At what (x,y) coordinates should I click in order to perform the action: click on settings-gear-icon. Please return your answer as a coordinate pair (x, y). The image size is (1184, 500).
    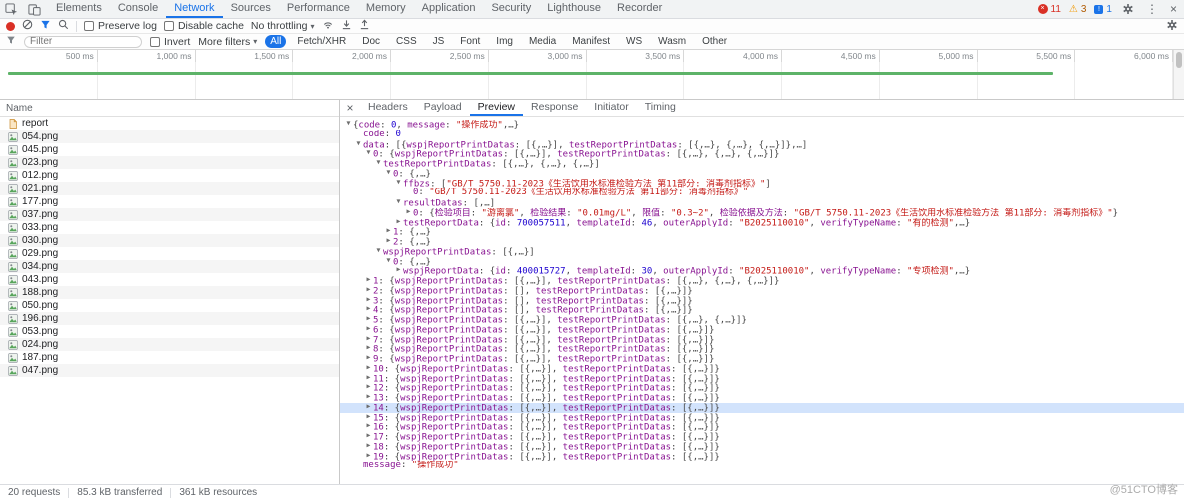
    Looking at the image, I should click on (1128, 9).